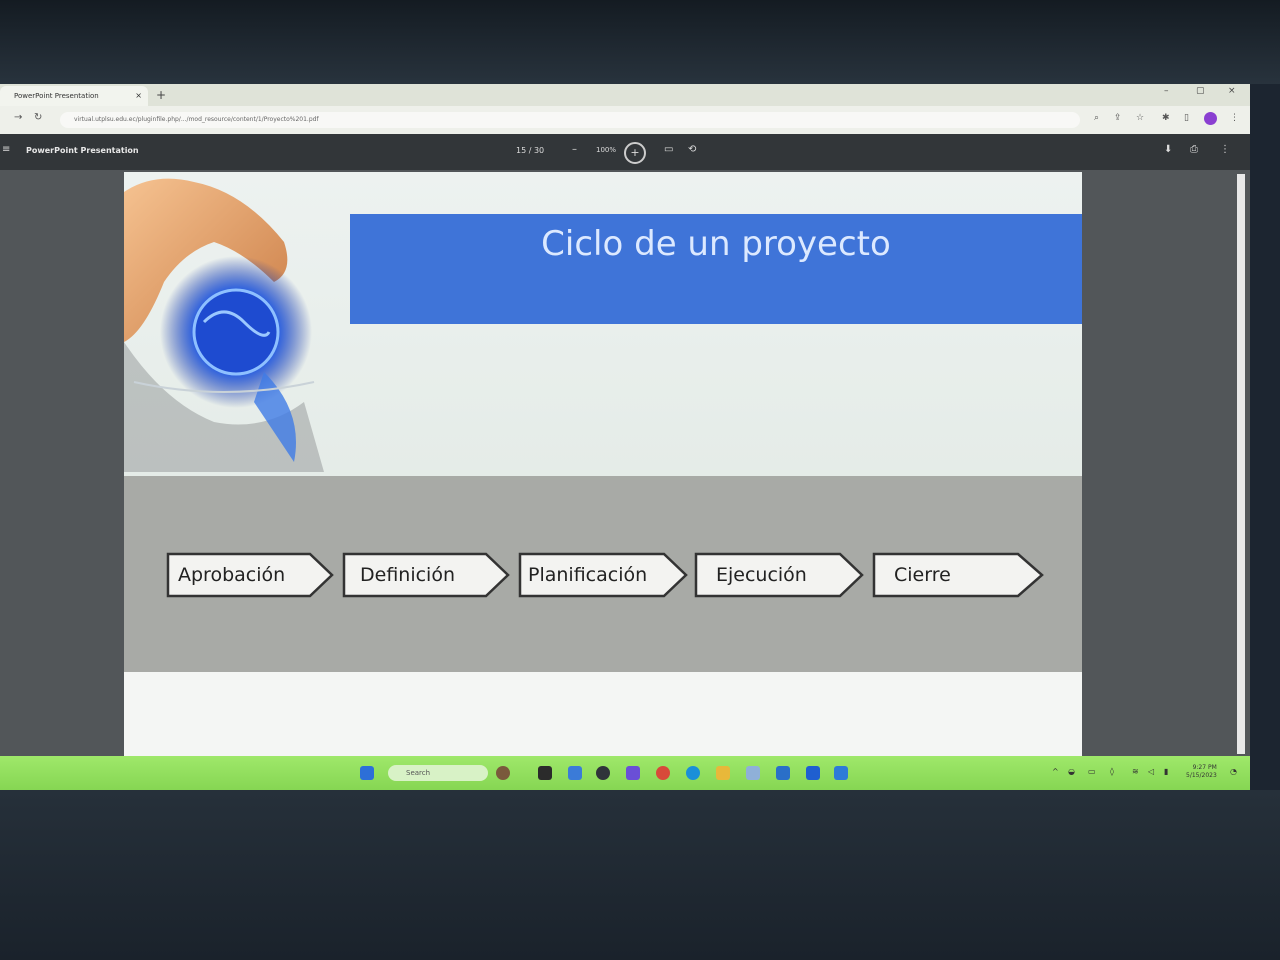 This screenshot has width=1280, height=960. What do you see at coordinates (1225, 149) in the screenshot?
I see `pdf-more-icon: ⋮` at bounding box center [1225, 149].